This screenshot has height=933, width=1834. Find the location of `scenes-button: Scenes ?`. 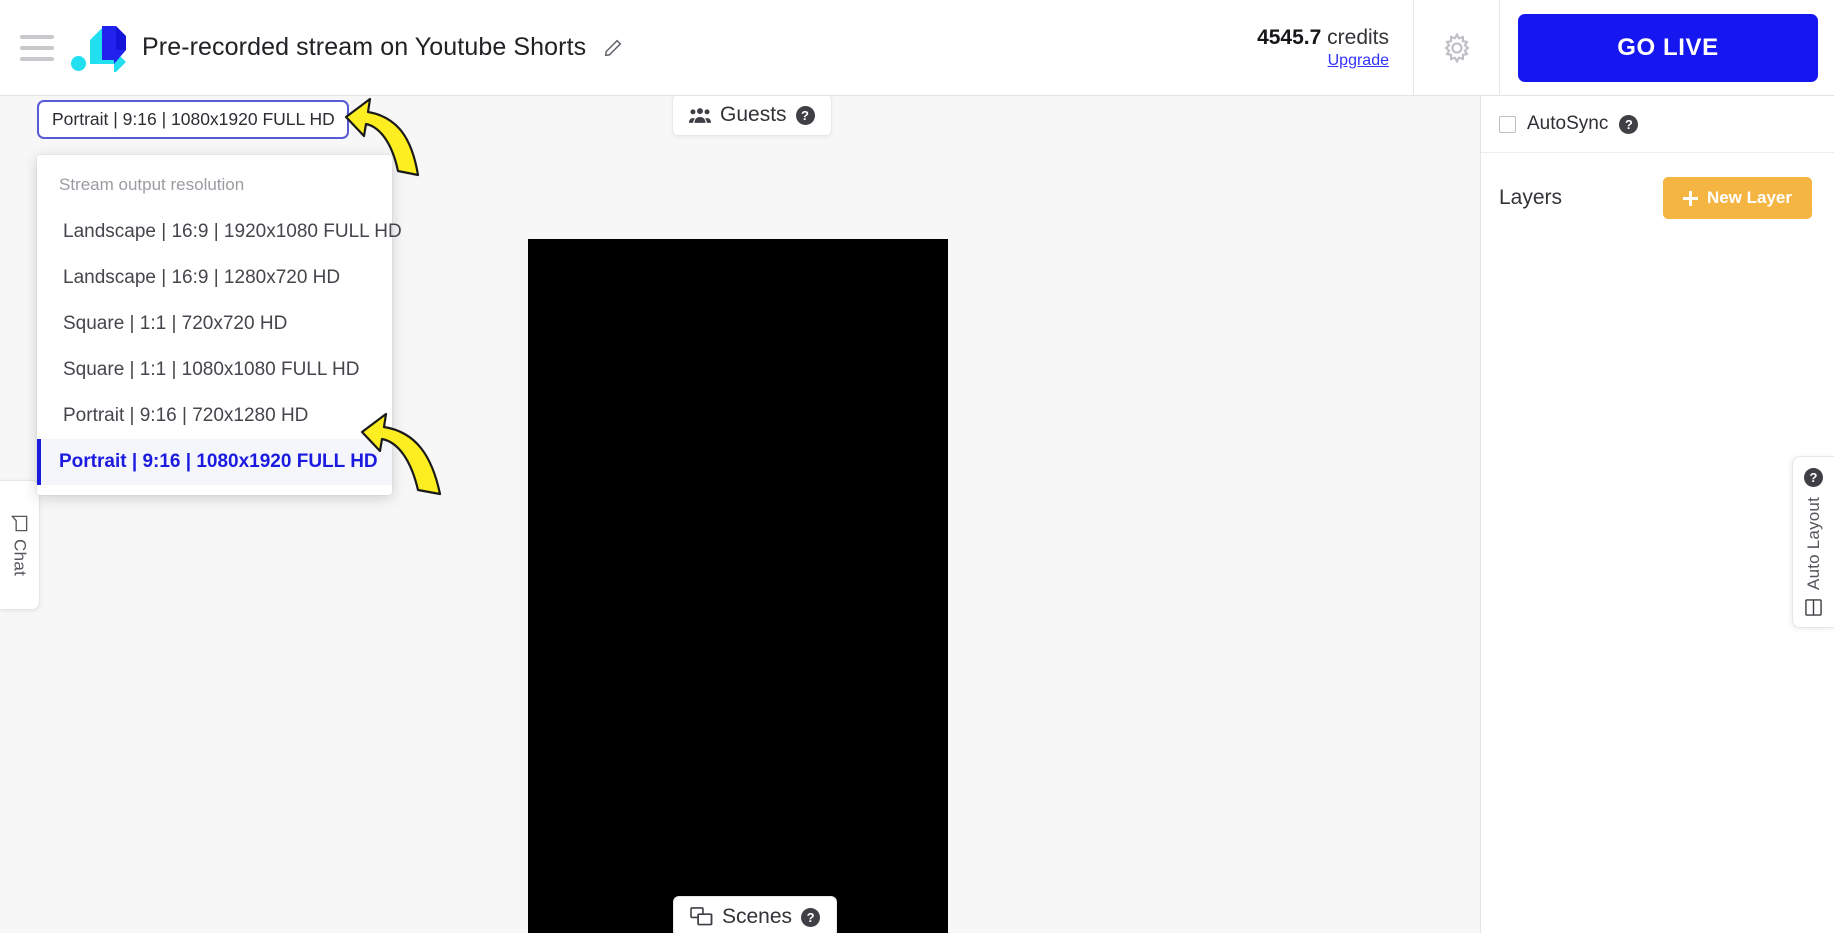

scenes-button: Scenes ? is located at coordinates (755, 914).